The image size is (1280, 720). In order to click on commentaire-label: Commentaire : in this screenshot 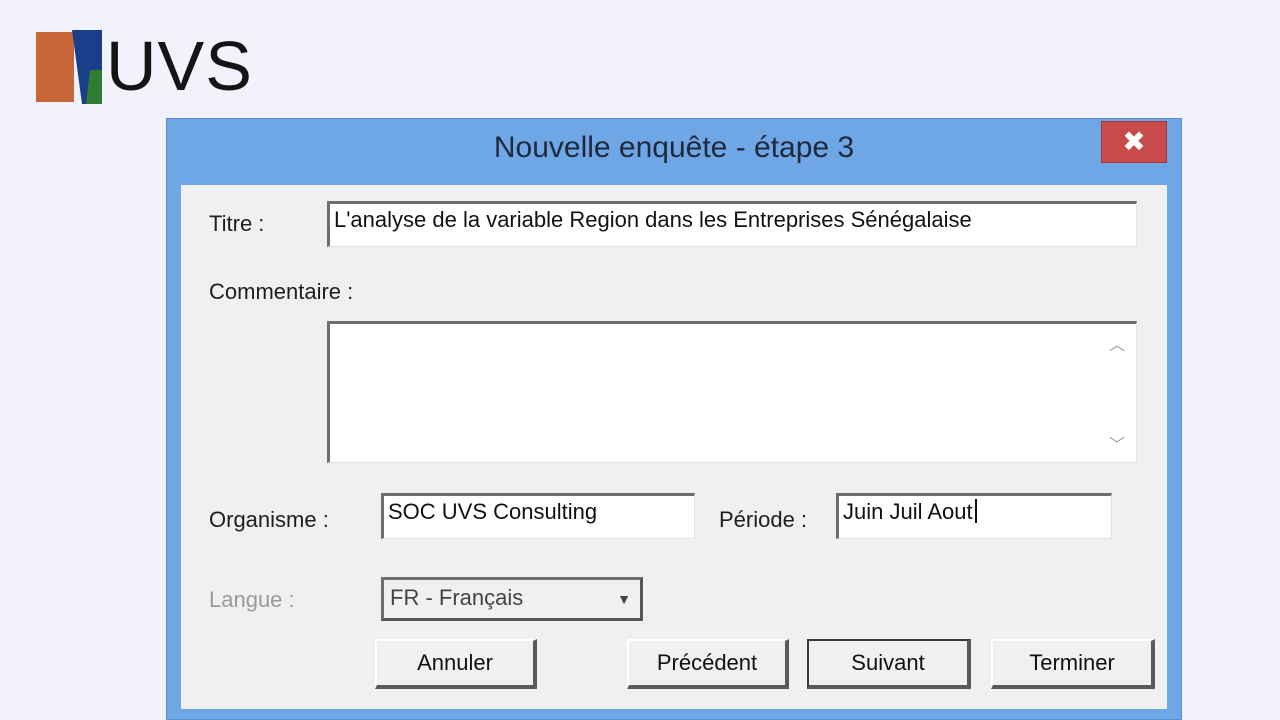, I will do `click(281, 291)`.